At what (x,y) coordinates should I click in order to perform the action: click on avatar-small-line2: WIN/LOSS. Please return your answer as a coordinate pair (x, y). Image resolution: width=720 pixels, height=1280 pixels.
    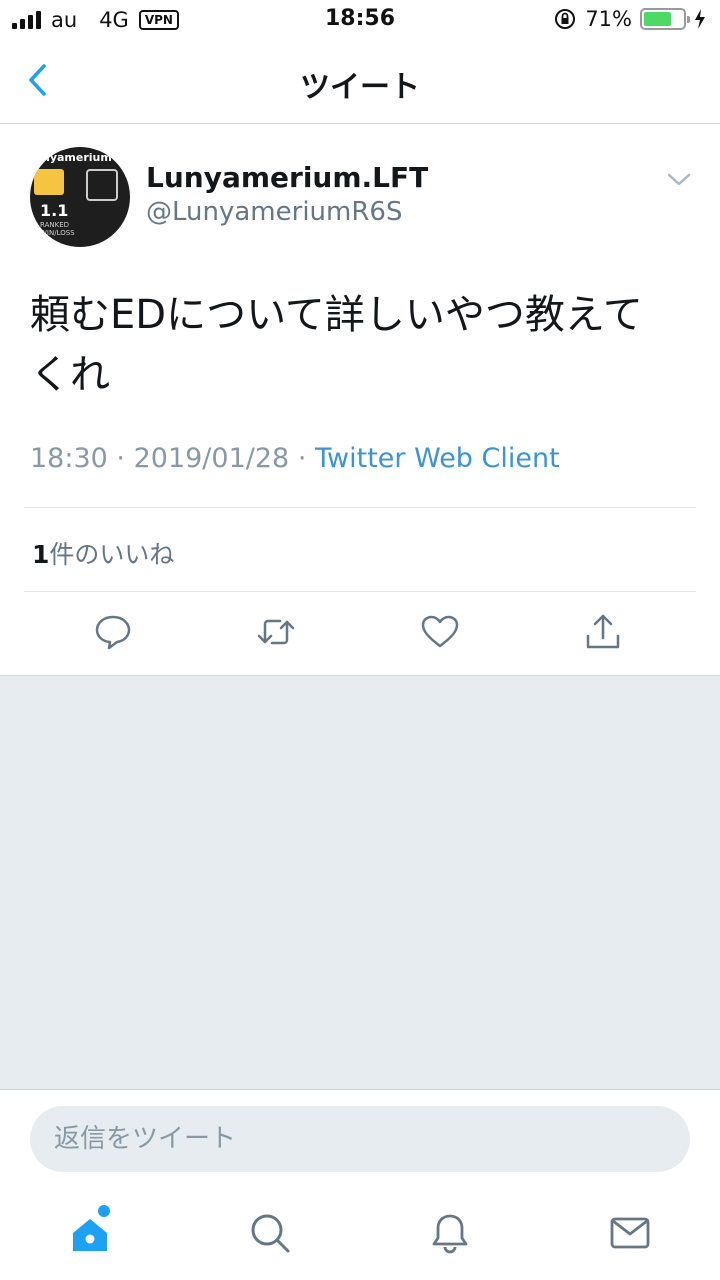
    Looking at the image, I should click on (57, 233).